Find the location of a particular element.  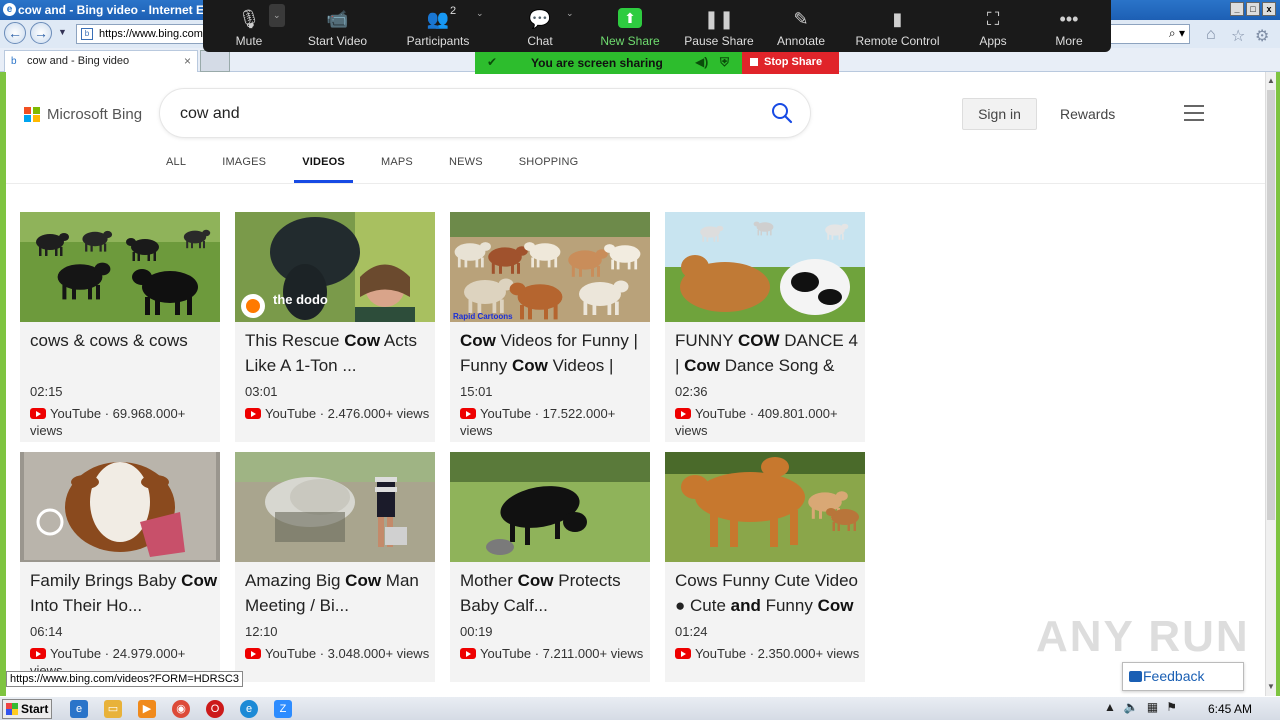

video-meta: YouTube · 2.350.000+ views is located at coordinates (769, 653).